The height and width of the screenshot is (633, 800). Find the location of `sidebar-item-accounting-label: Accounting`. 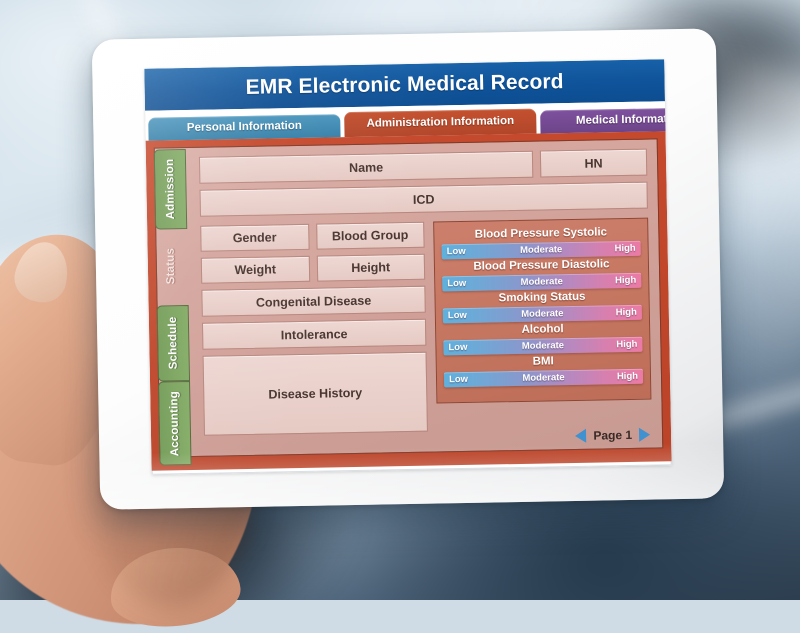

sidebar-item-accounting-label: Accounting is located at coordinates (175, 423).